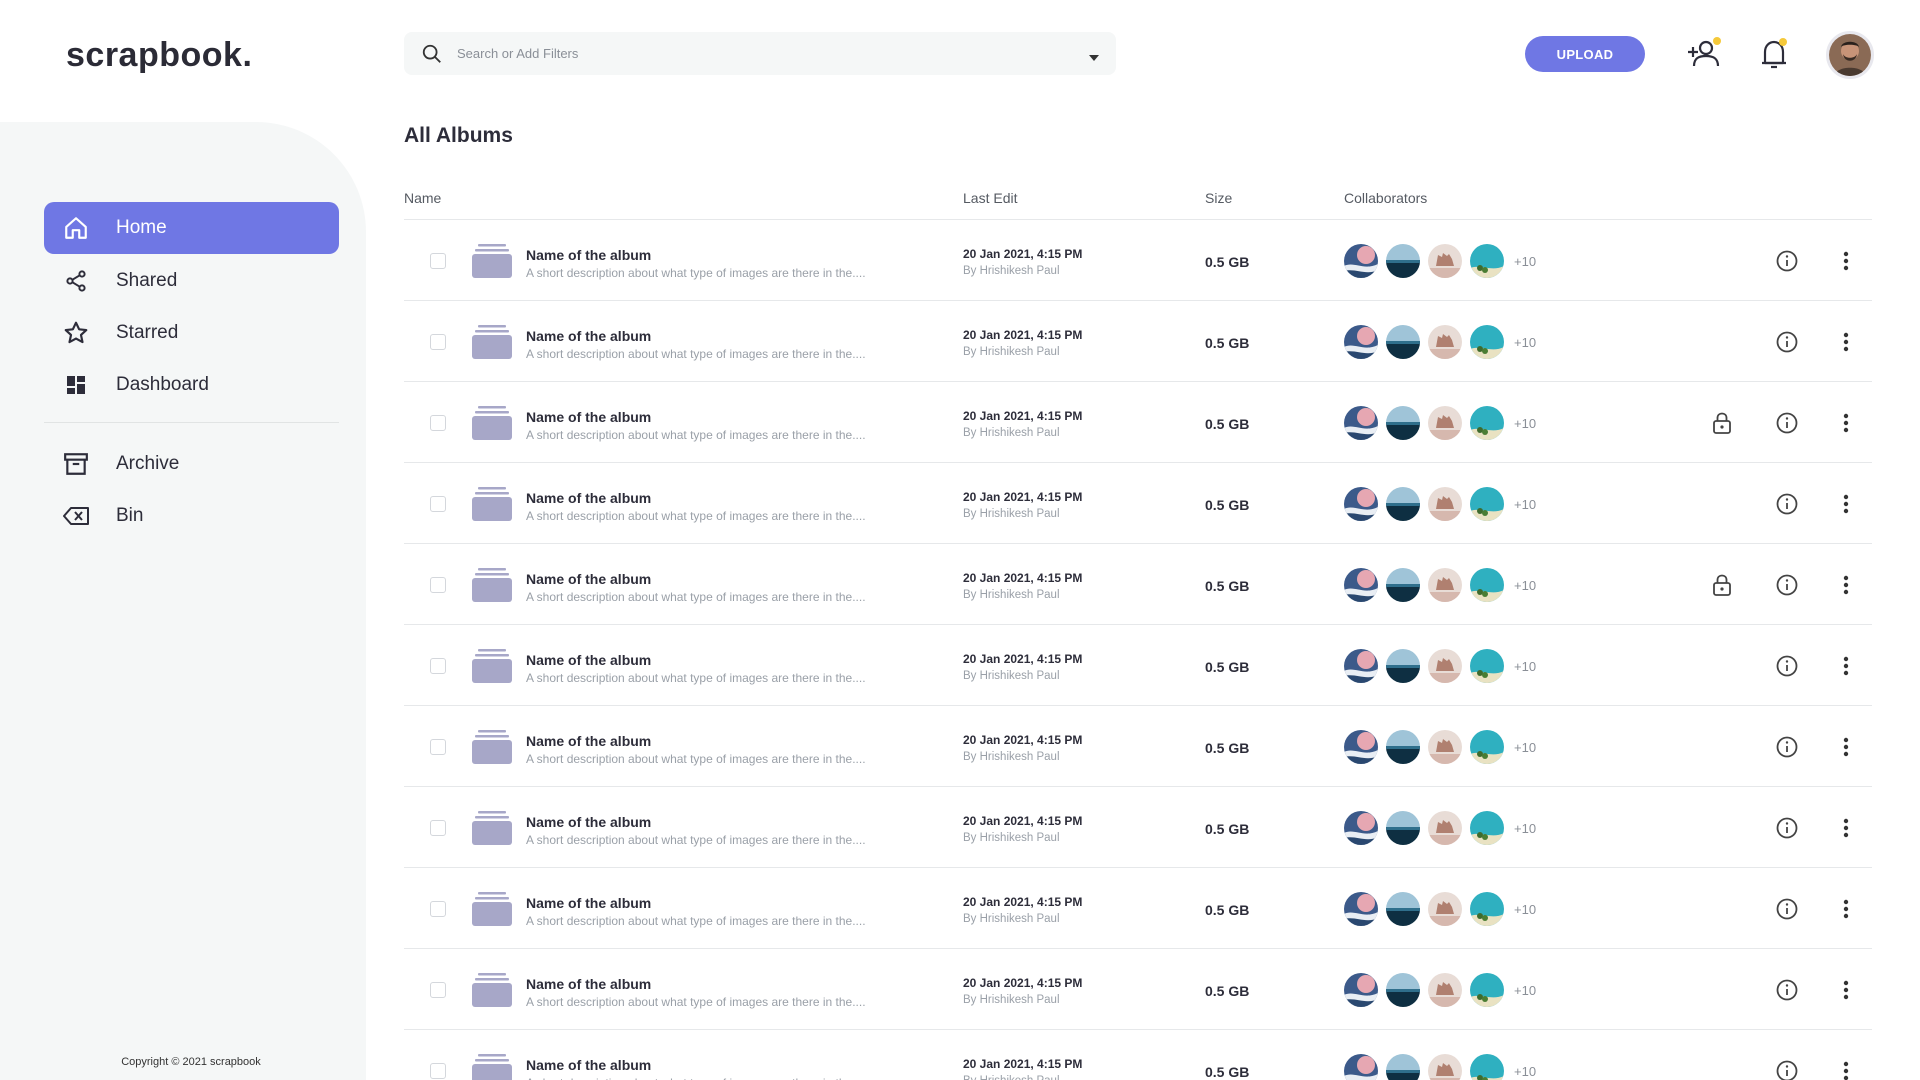 The image size is (1920, 1080). What do you see at coordinates (1775, 54) in the screenshot?
I see `bell-icon` at bounding box center [1775, 54].